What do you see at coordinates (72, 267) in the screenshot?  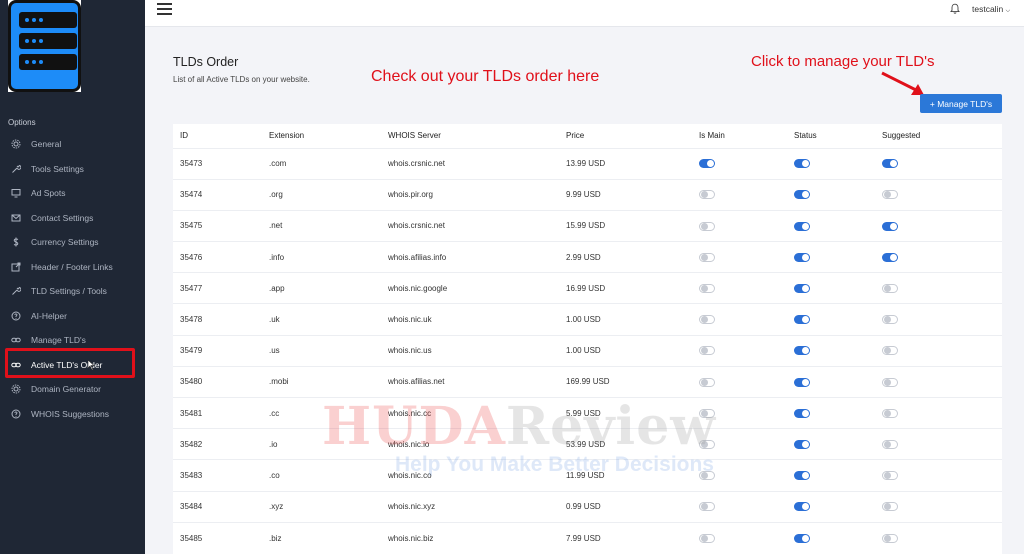 I see `sidebar-item-header-footer-links: Header / Footer Links` at bounding box center [72, 267].